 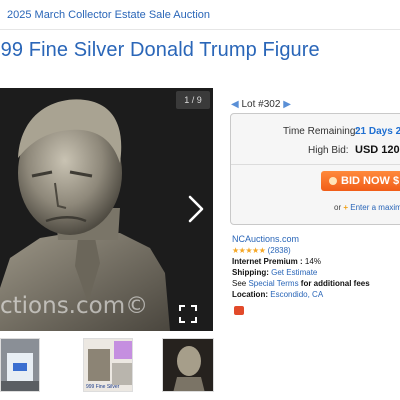 What do you see at coordinates (103, 387) in the screenshot?
I see `thumbnail-caption: 999 Fine Silver` at bounding box center [103, 387].